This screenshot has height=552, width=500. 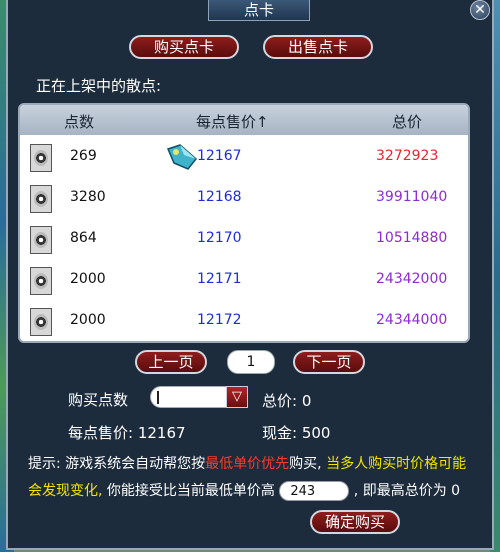 I want to click on header-total: 总价, so click(x=407, y=121).